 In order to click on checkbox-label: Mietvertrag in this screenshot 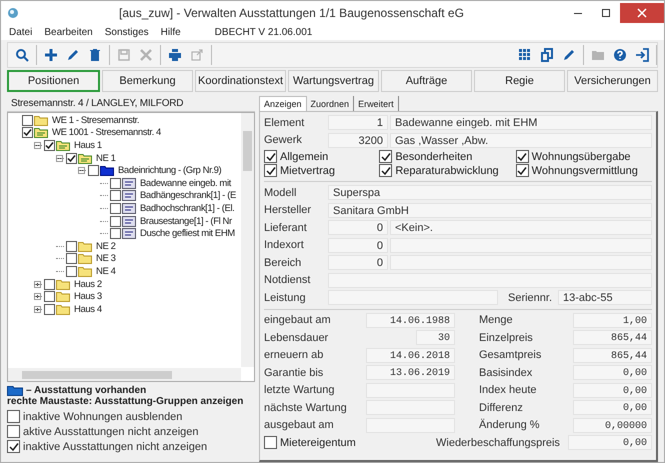, I will do `click(308, 170)`.